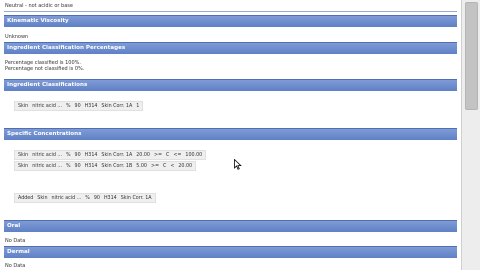 This screenshot has height=270, width=480. Describe the element at coordinates (47, 85) in the screenshot. I see `section-title: Ingredient Classifications` at that location.